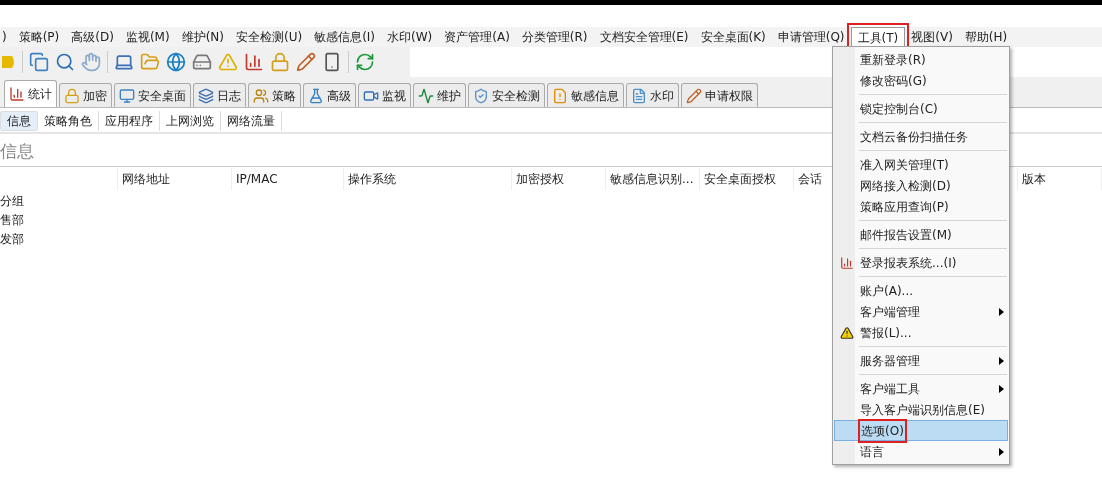 The height and width of the screenshot is (483, 1102). I want to click on tree-item: 发部, so click(12, 238).